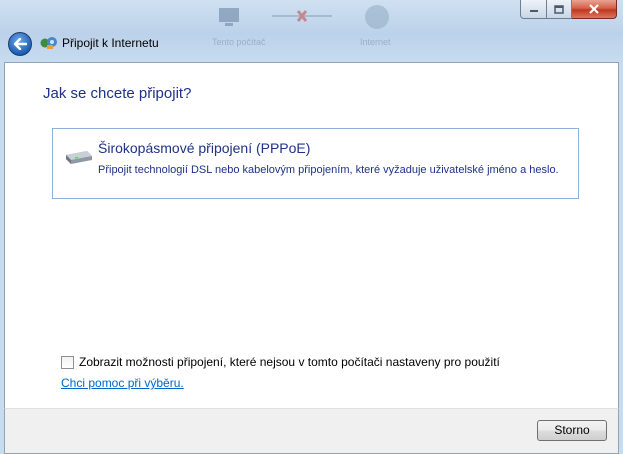 This screenshot has height=454, width=623. Describe the element at coordinates (67, 362) in the screenshot. I see `show-unconfigured-options-checkbox` at that location.